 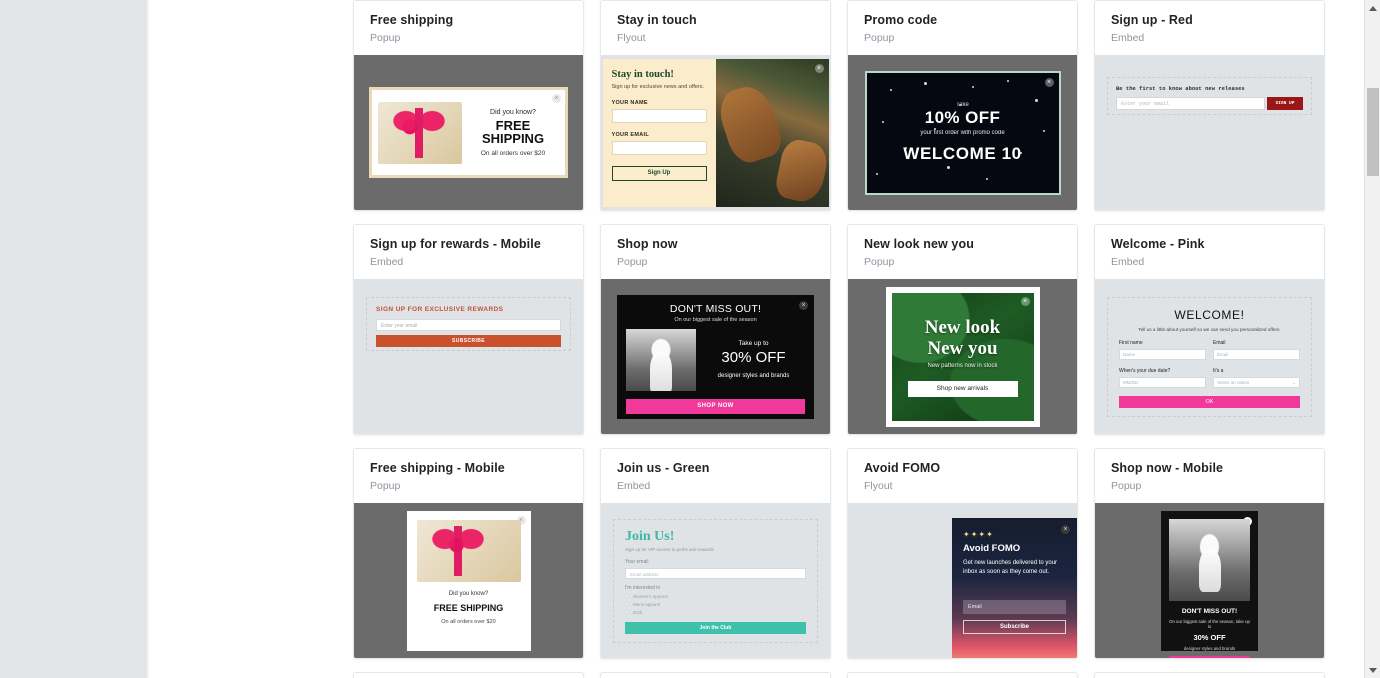 I want to click on card-header: Free shipping - Mobile Popup, so click(x=468, y=476).